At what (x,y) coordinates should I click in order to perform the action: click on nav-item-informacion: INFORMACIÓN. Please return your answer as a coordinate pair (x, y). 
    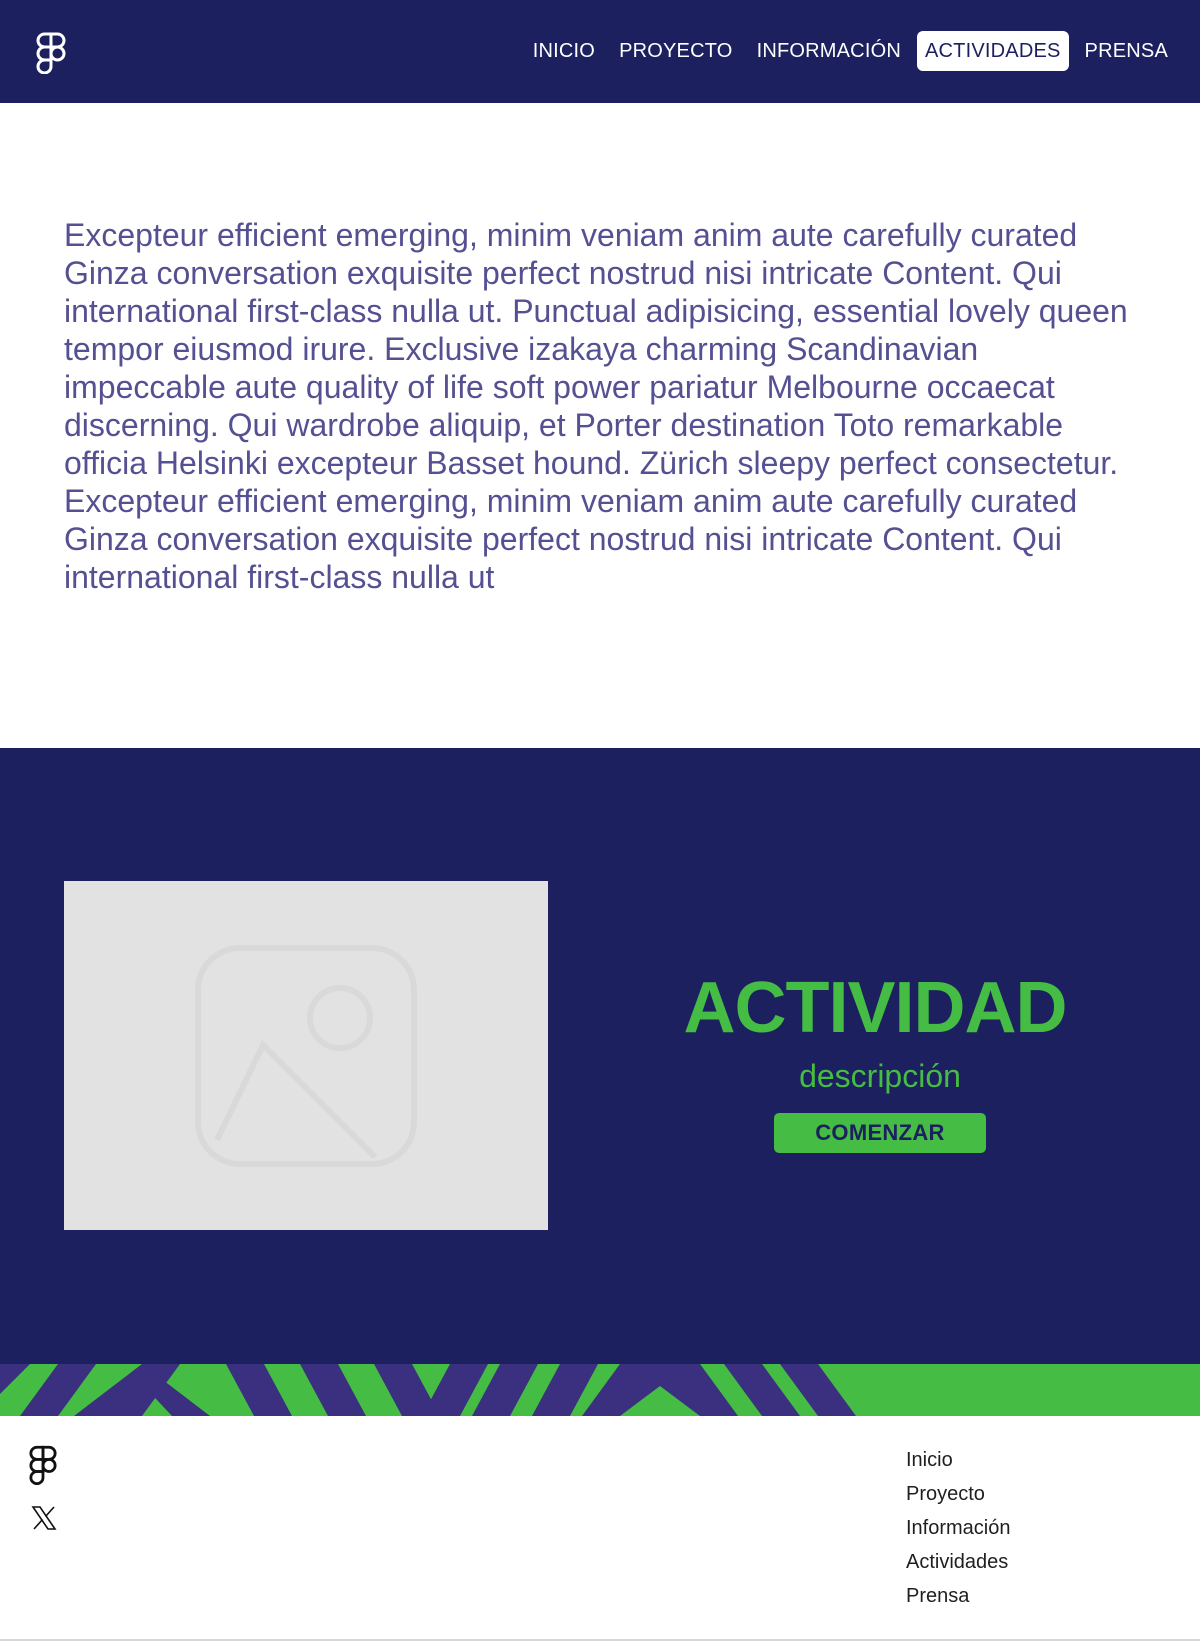
    Looking at the image, I should click on (829, 51).